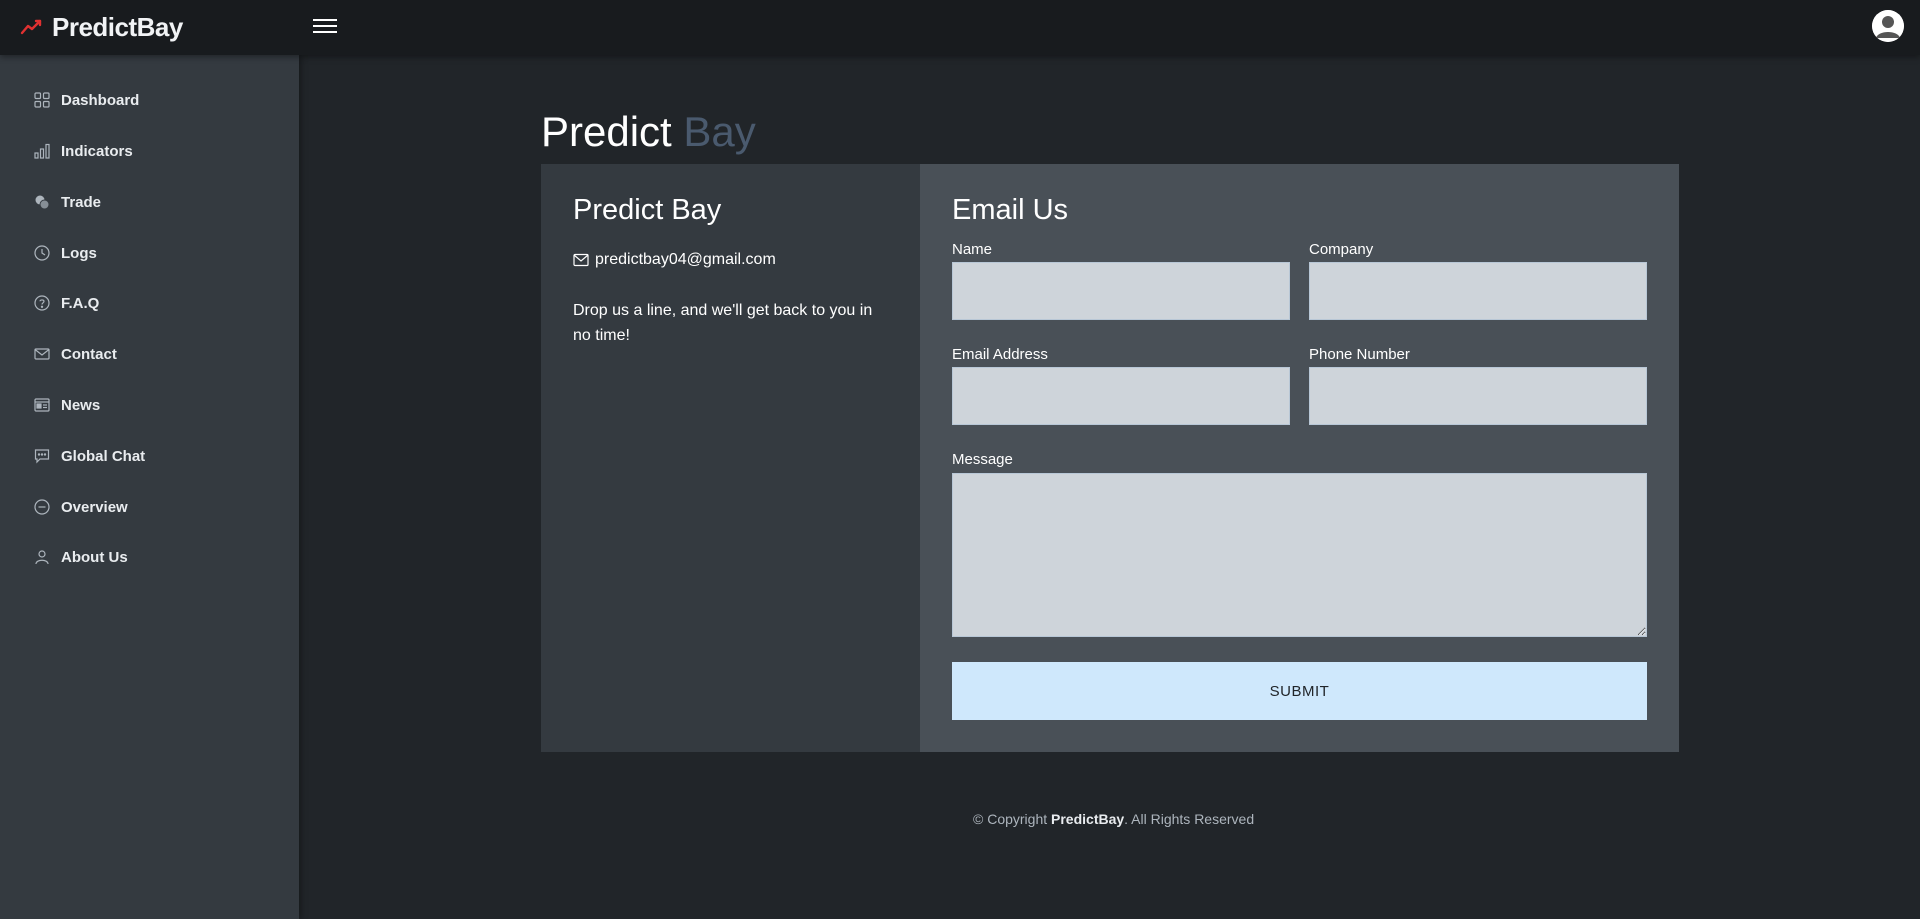 The width and height of the screenshot is (1920, 919). I want to click on dash-circle-icon, so click(42, 507).